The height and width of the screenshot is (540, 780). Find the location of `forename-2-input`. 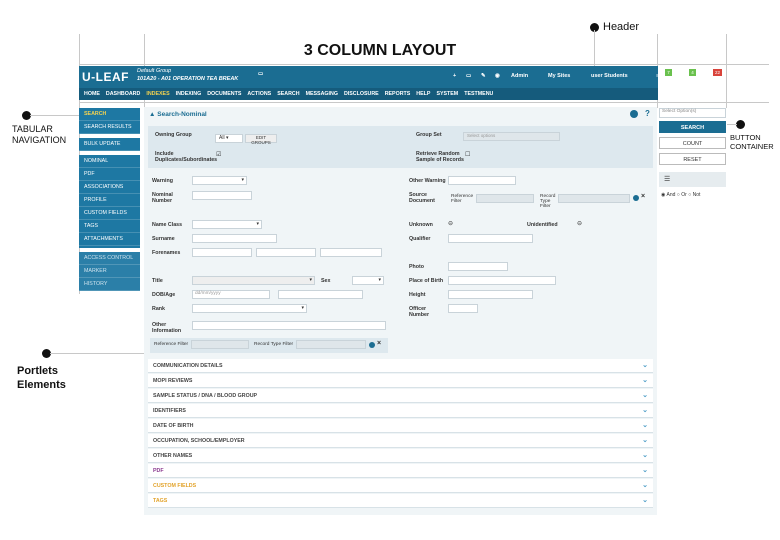

forename-2-input is located at coordinates (286, 252).